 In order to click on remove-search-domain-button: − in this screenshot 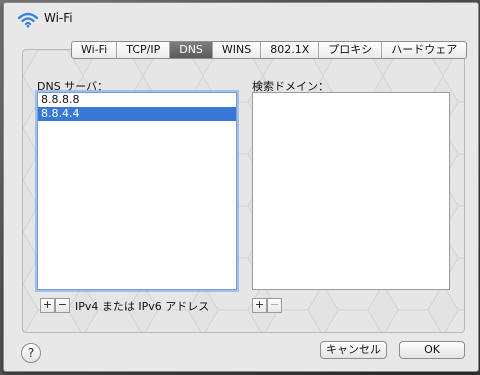, I will do `click(274, 305)`.